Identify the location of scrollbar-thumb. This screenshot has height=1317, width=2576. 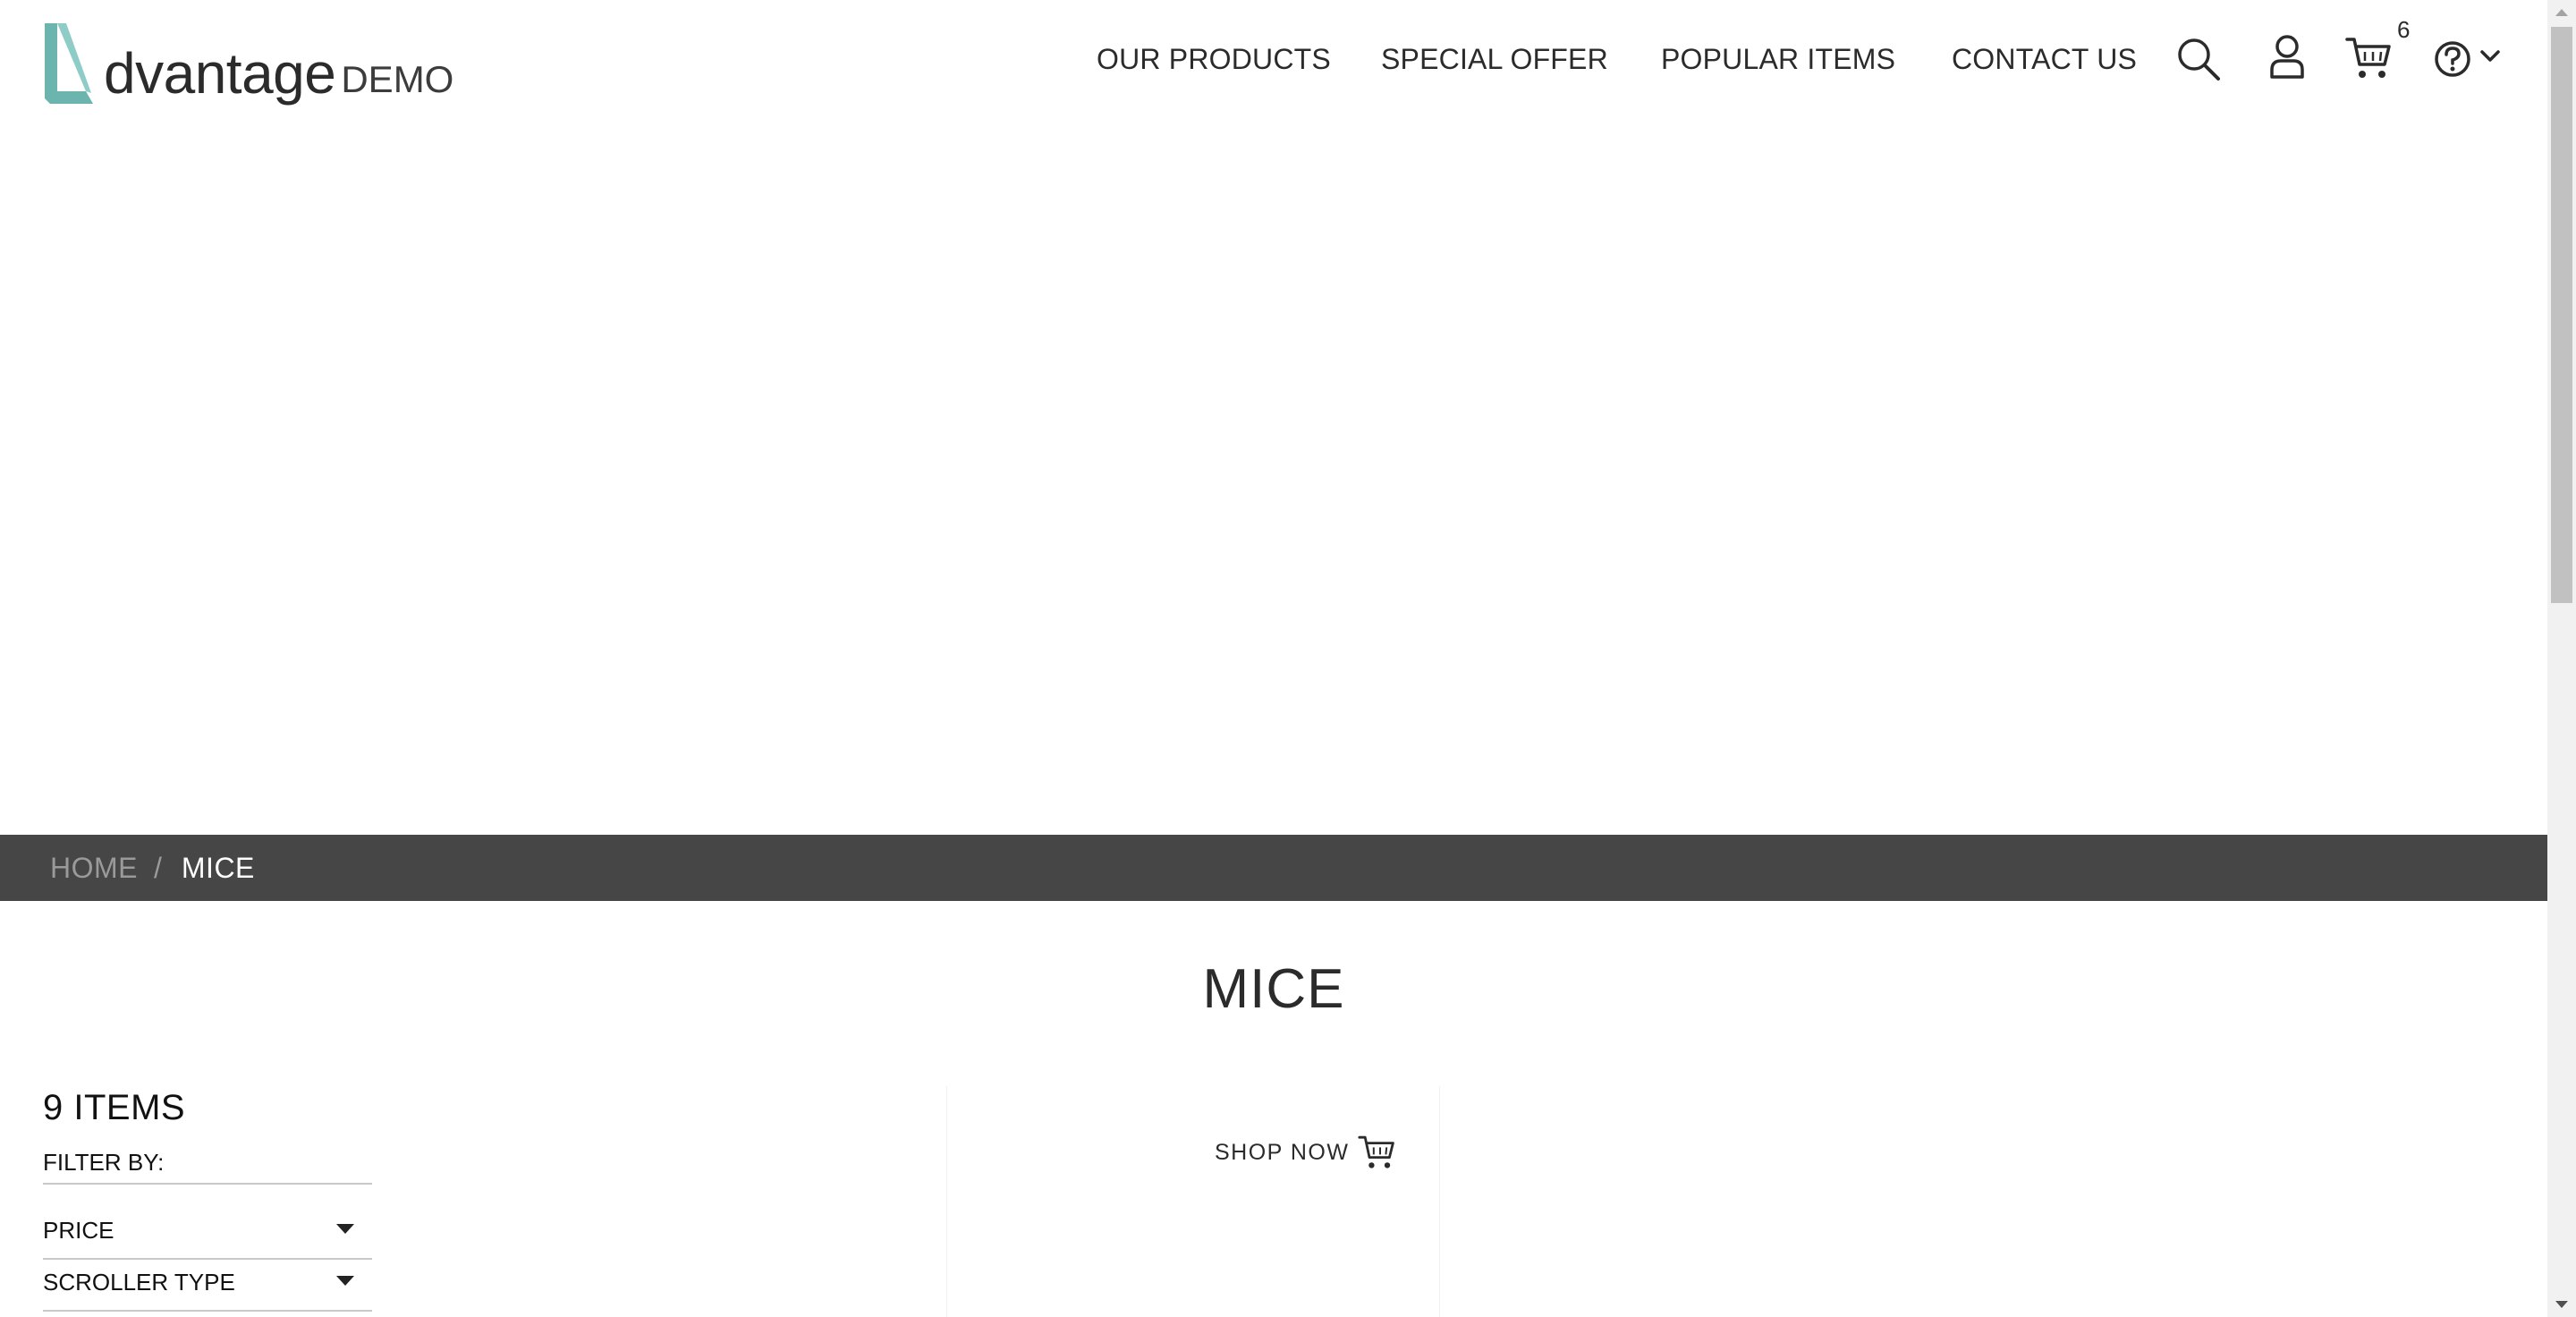
(2561, 315).